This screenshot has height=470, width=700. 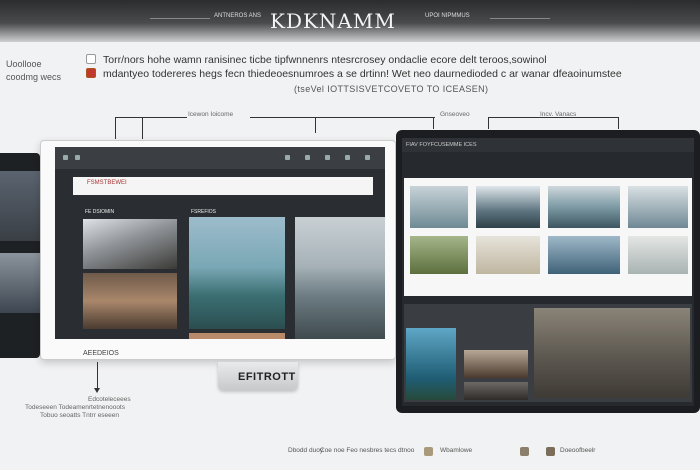 What do you see at coordinates (211, 114) in the screenshot?
I see `callout-left: Icewon Ioicome` at bounding box center [211, 114].